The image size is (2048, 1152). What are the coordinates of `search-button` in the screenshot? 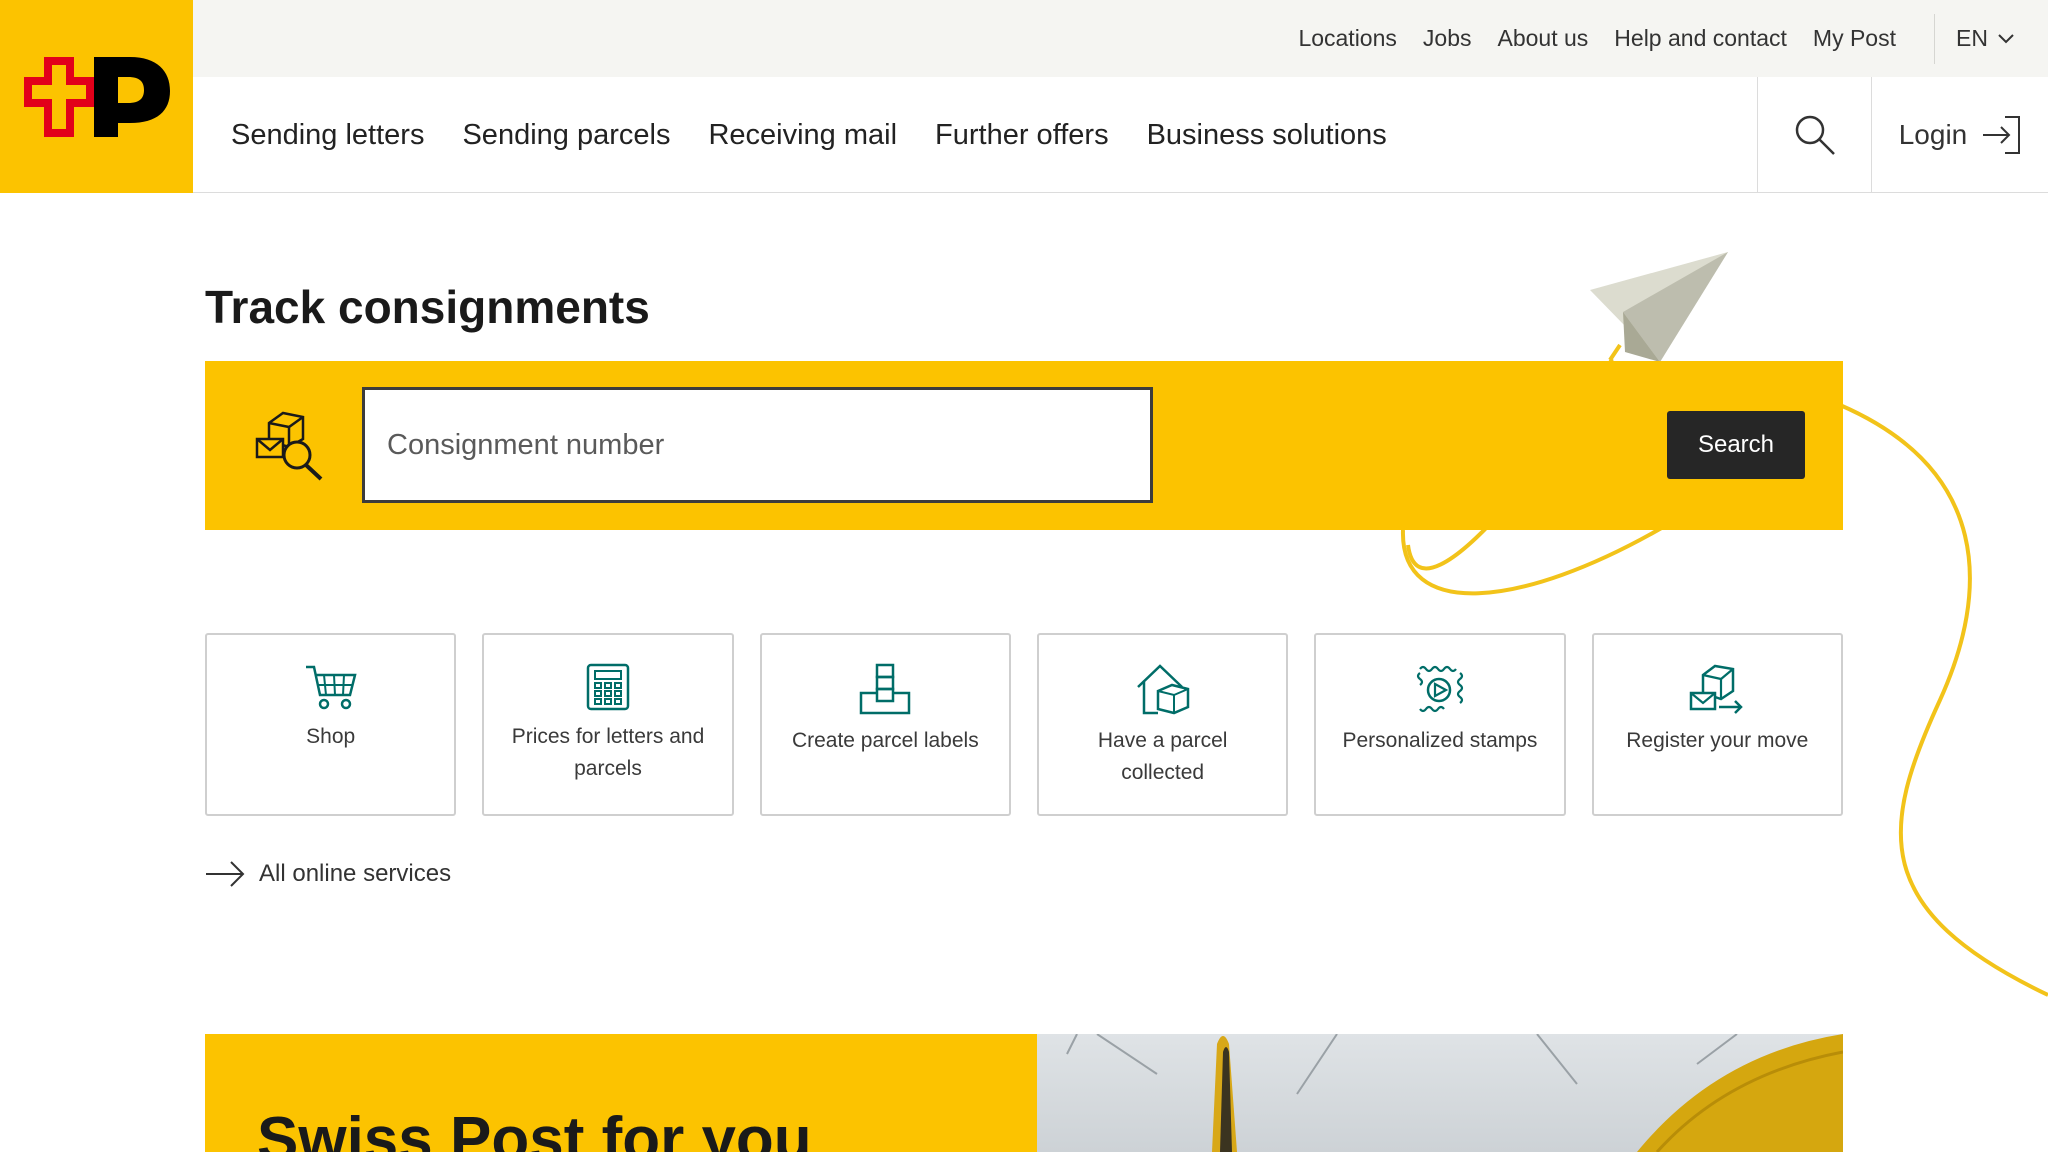 It's located at (1814, 135).